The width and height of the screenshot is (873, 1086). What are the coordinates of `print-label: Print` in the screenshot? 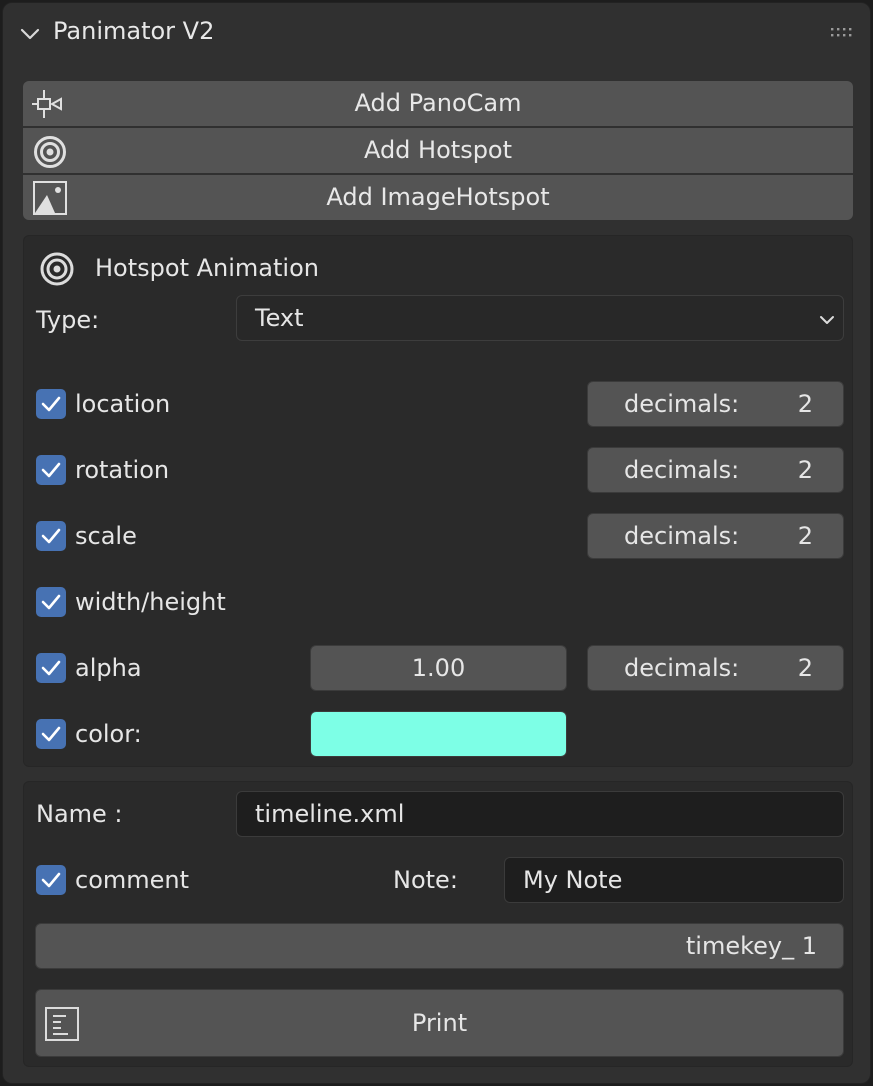 It's located at (439, 1023).